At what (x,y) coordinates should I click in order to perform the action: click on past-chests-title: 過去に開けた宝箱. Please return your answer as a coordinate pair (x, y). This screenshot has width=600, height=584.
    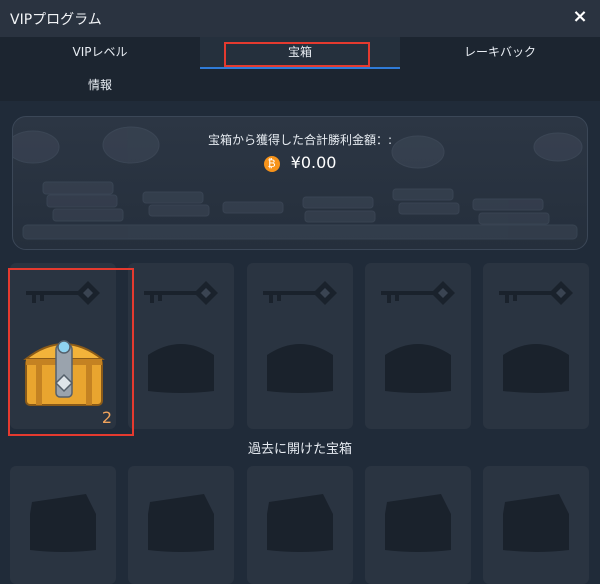
    Looking at the image, I should click on (299, 449).